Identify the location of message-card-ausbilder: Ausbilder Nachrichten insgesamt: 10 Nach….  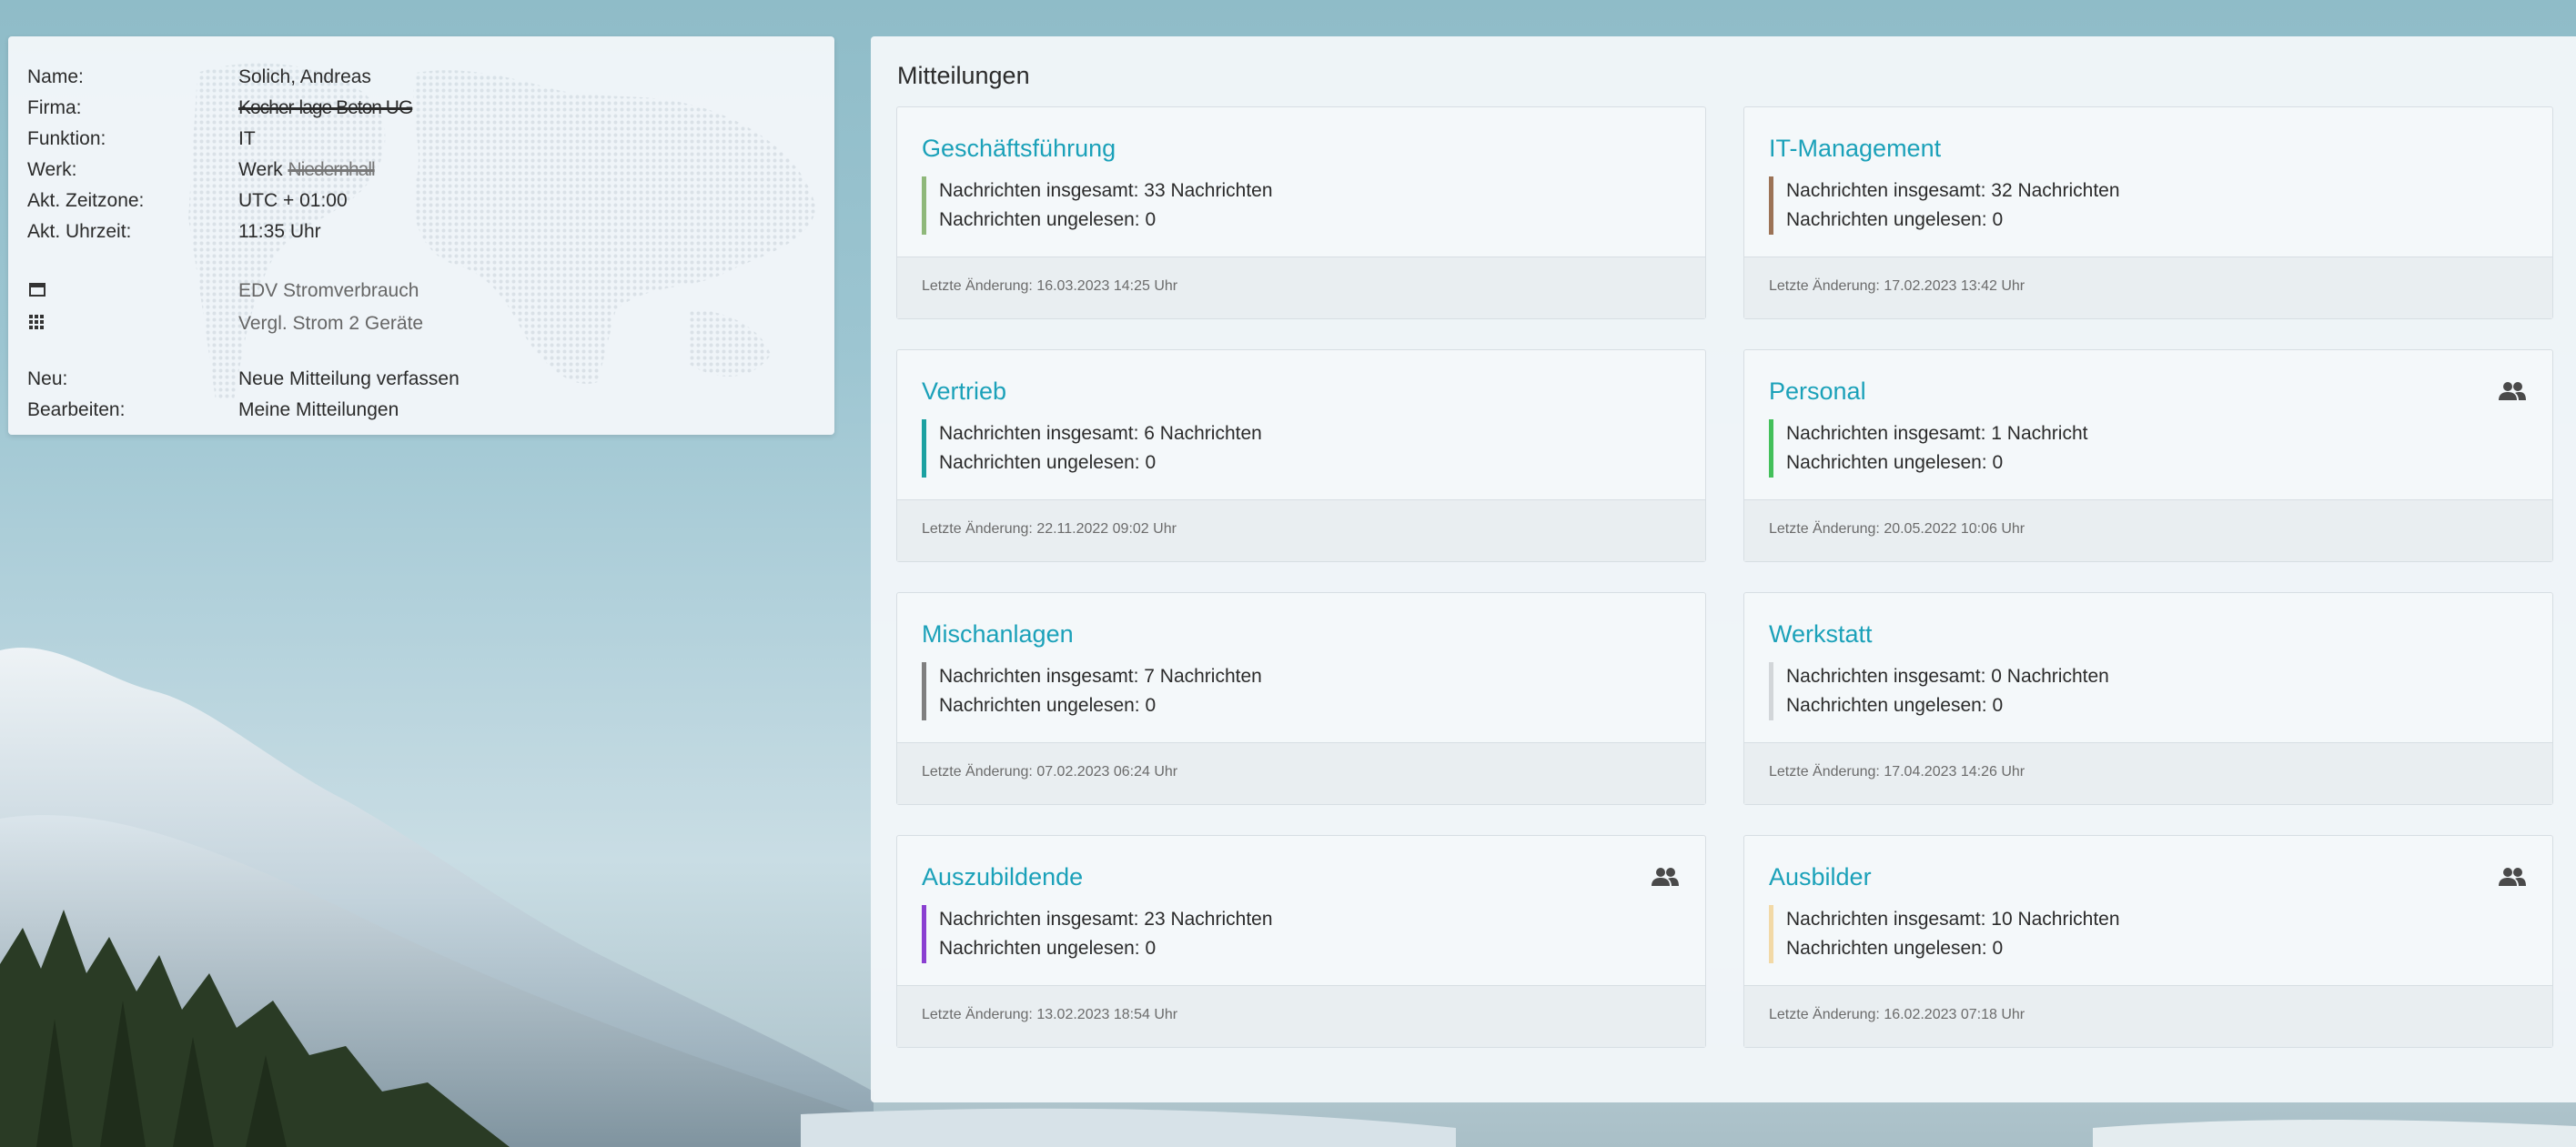
(2148, 941).